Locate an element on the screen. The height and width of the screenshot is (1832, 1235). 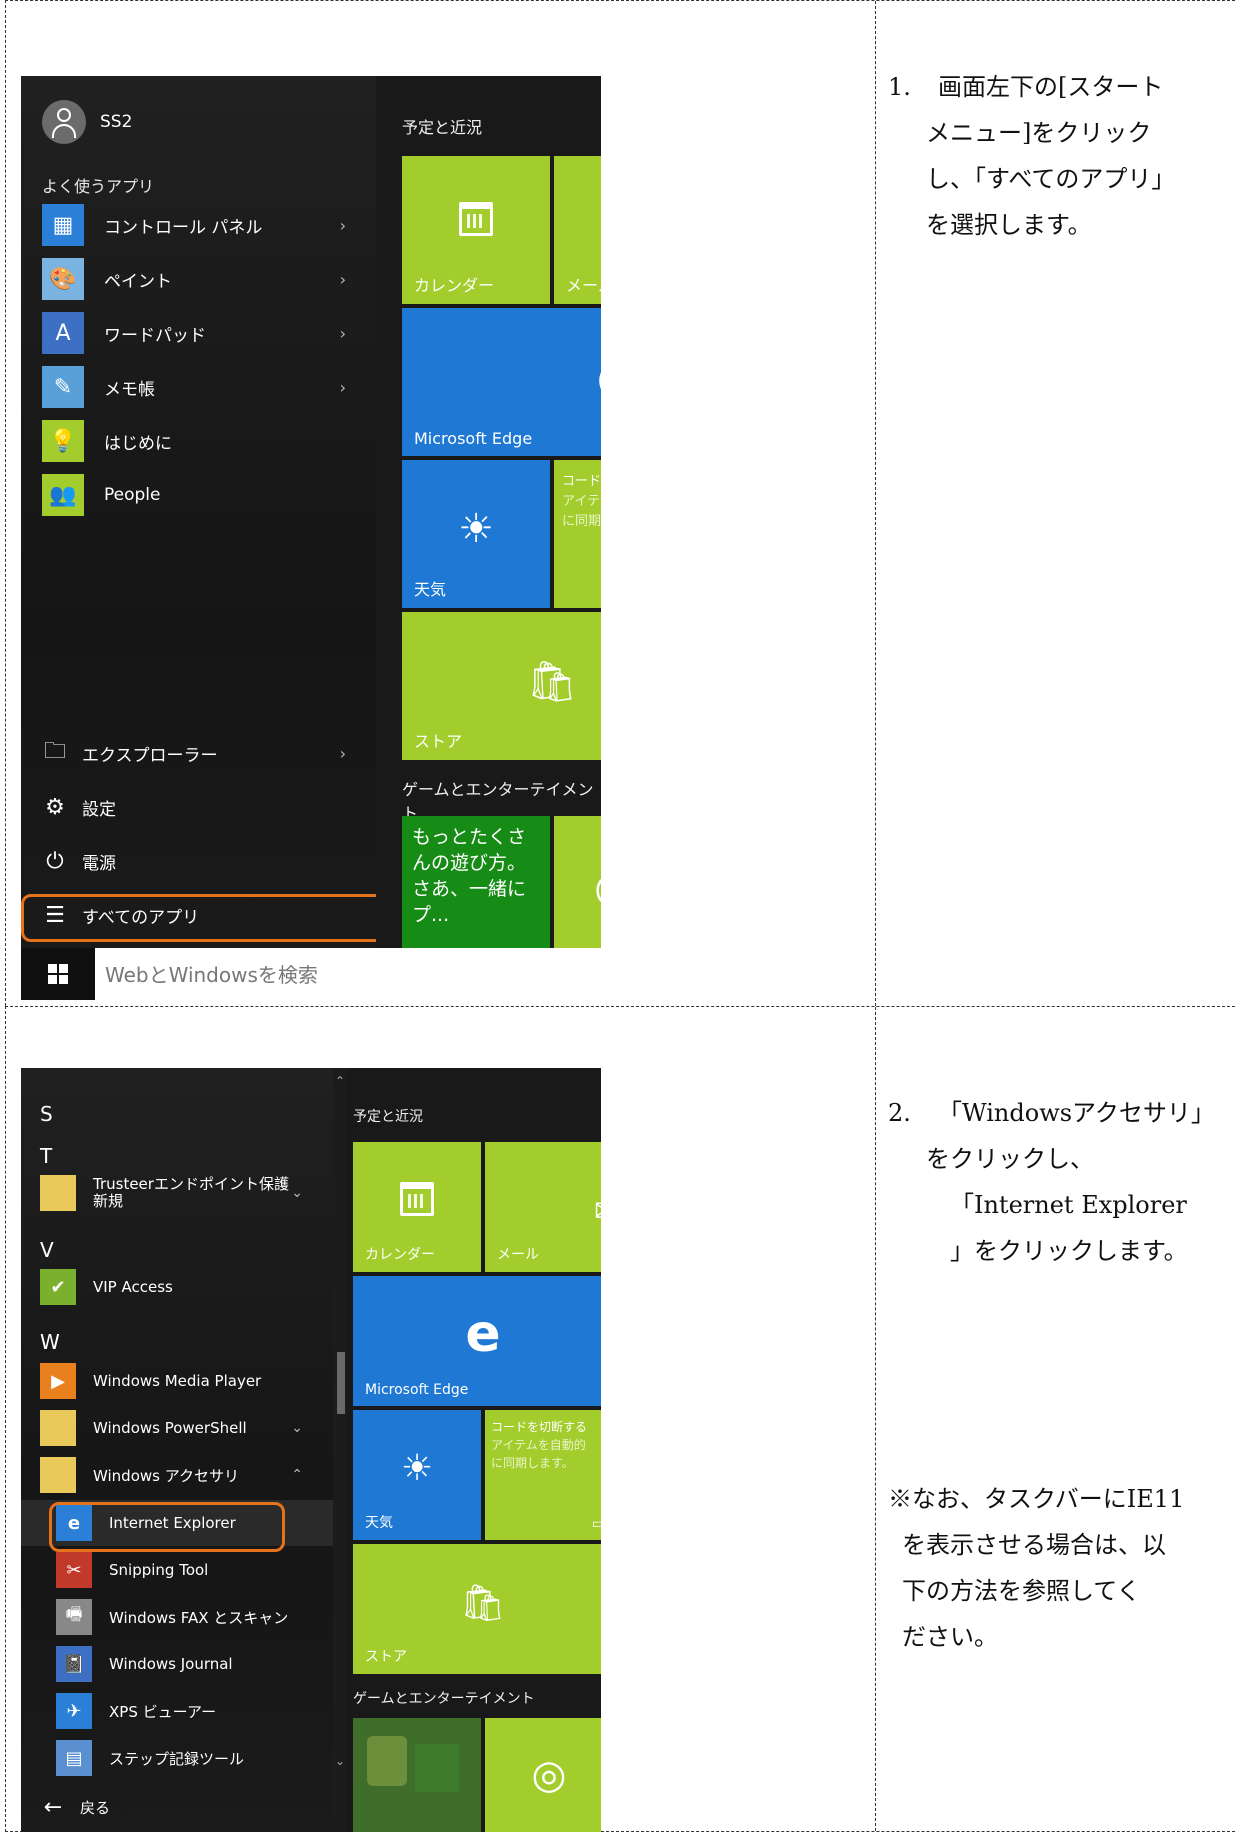
tile-label: Microsoft Edge is located at coordinates (473, 438).